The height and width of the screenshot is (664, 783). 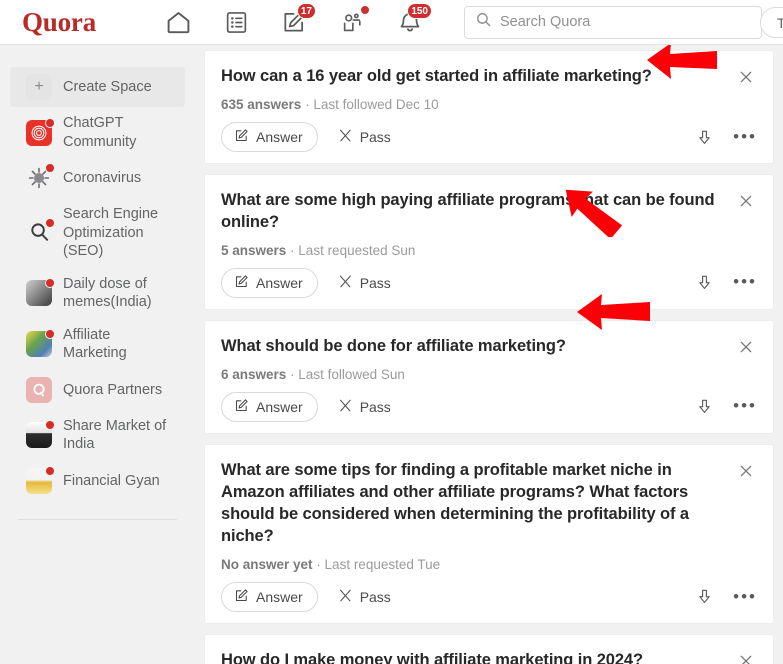 What do you see at coordinates (489, 250) in the screenshot?
I see `question-meta: 5 answers · Last requested Sun` at bounding box center [489, 250].